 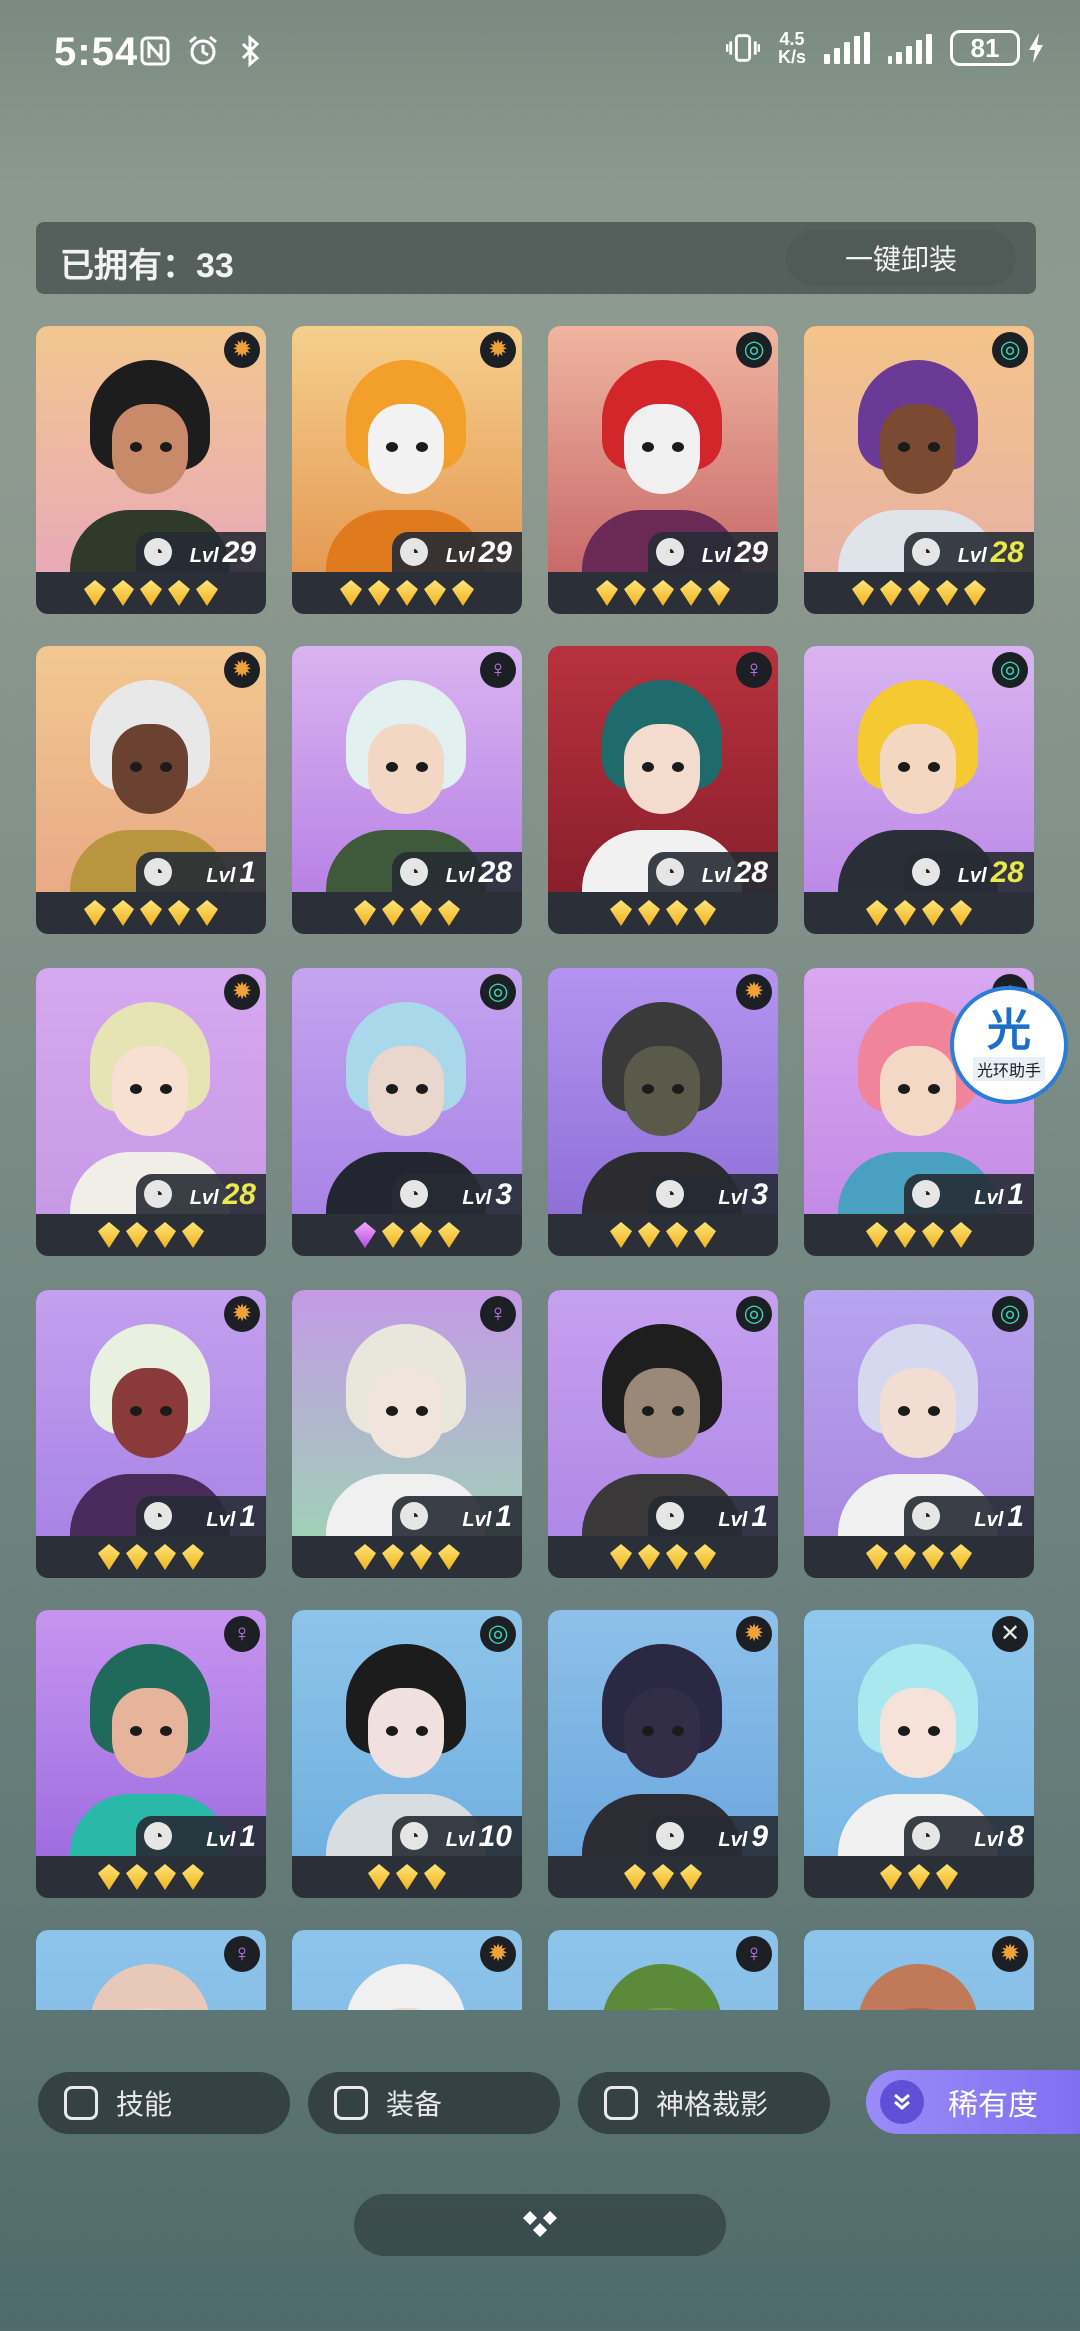 I want to click on character-card: ✕ ◔ Lvl 8, so click(x=919, y=1754).